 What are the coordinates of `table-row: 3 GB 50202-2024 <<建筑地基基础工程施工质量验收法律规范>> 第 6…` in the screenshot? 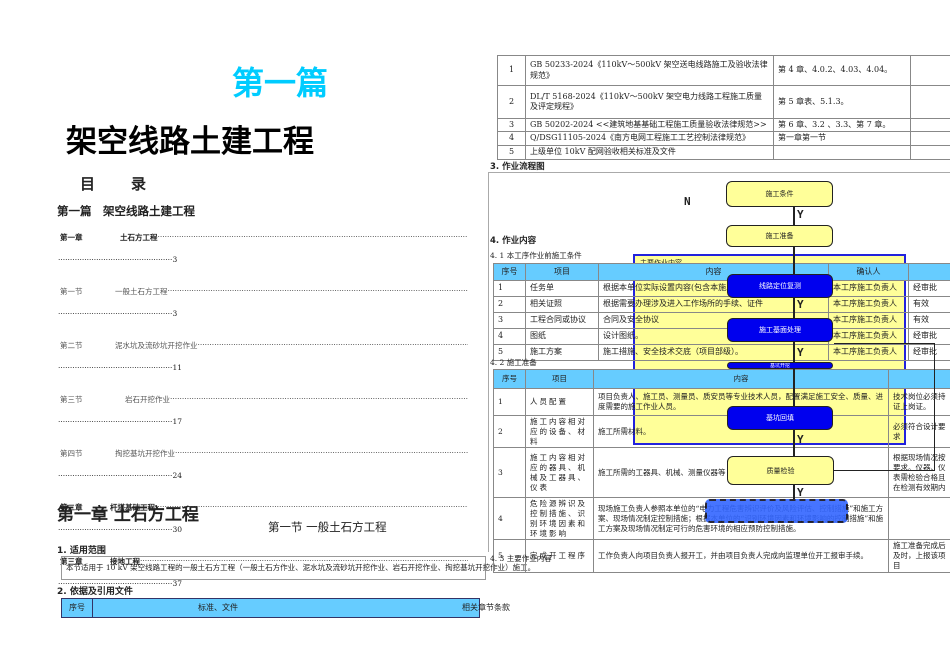 It's located at (723, 125).